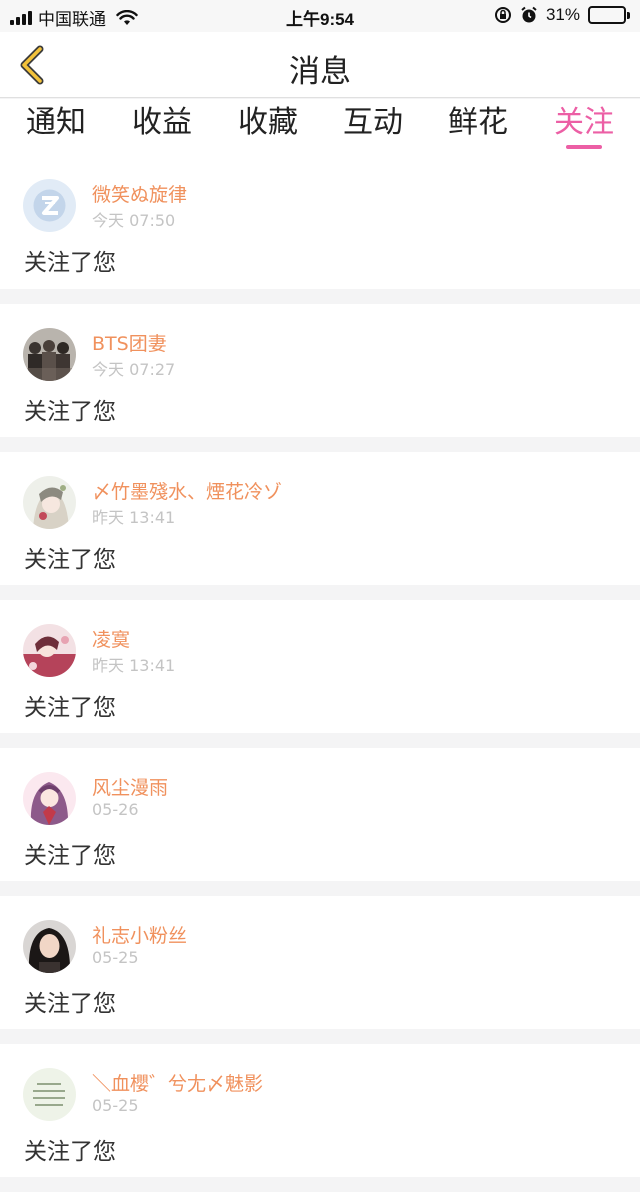  Describe the element at coordinates (134, 220) in the screenshot. I see `timestamp: 今天 07:50` at that location.